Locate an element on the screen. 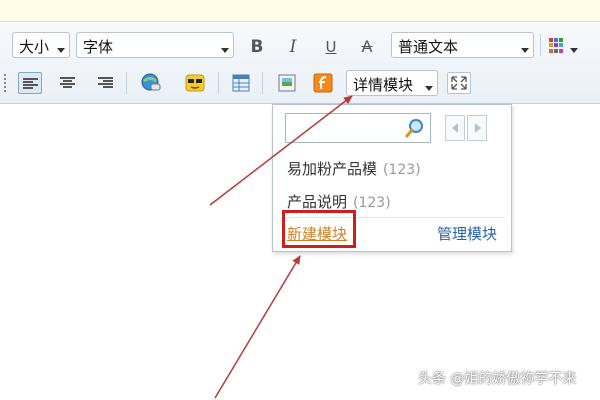  insert-image-button is located at coordinates (288, 83).